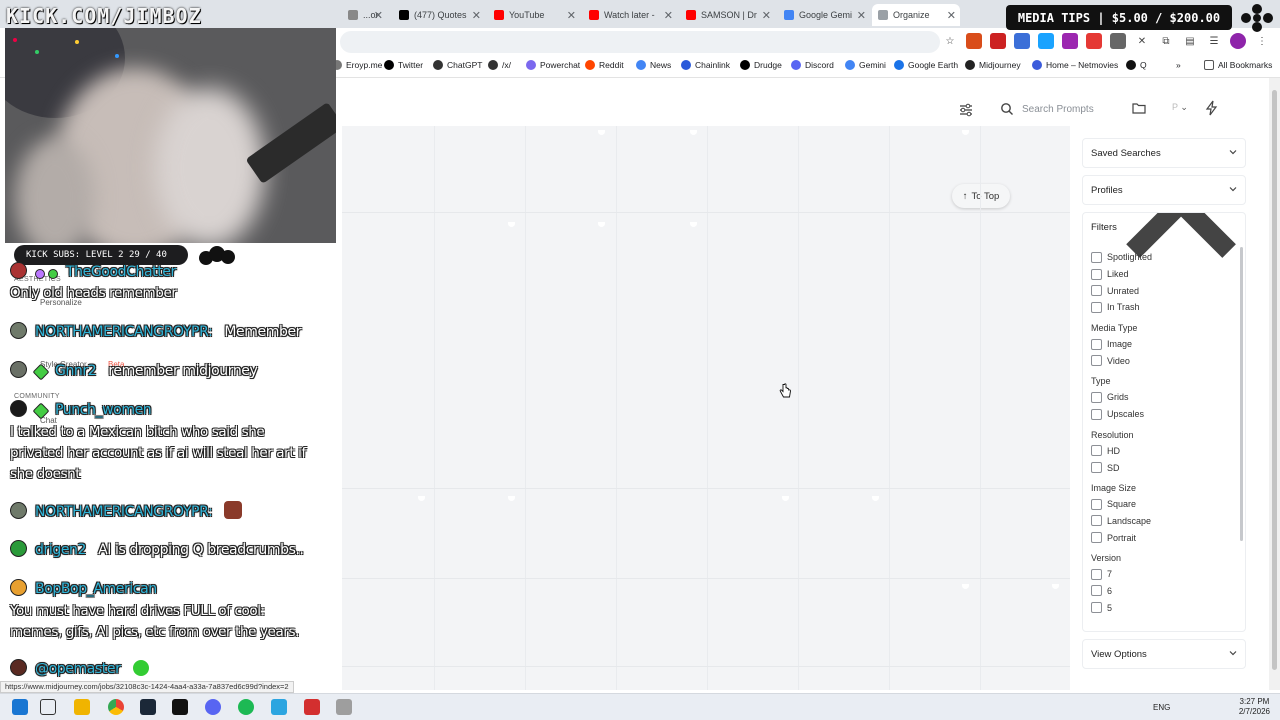 This screenshot has height=720, width=1280. What do you see at coordinates (364, 15) in the screenshot?
I see `browser-tab: ...or ✕` at bounding box center [364, 15].